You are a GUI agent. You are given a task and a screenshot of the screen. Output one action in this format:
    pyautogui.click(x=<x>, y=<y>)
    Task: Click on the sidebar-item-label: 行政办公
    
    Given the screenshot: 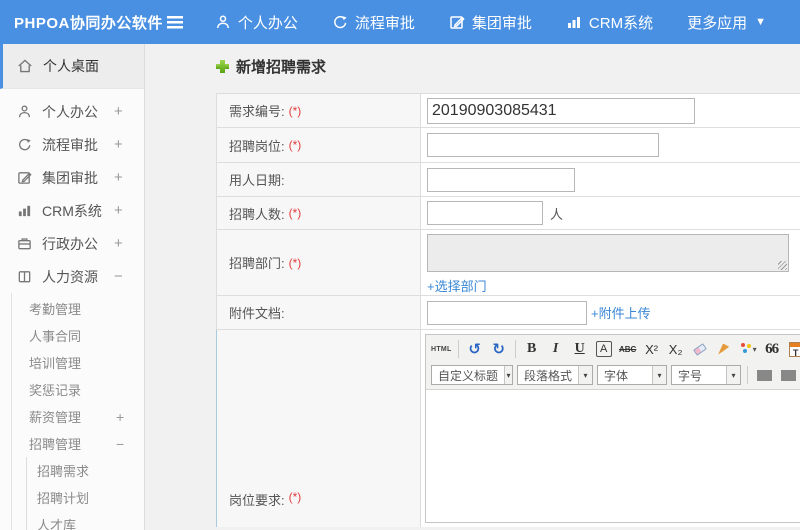 What is the action you would take?
    pyautogui.click(x=70, y=243)
    